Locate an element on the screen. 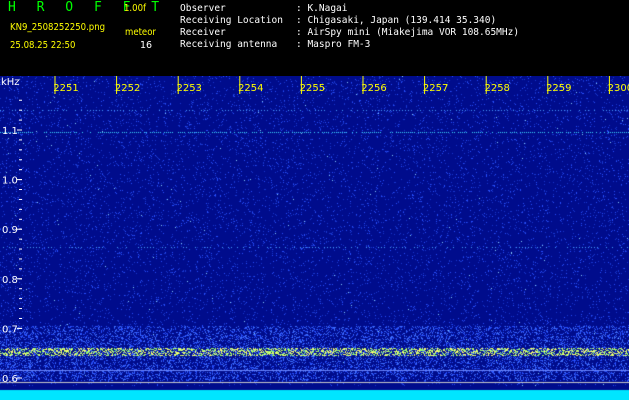 The image size is (629, 400). x-tick-label: 2253 is located at coordinates (188, 88).